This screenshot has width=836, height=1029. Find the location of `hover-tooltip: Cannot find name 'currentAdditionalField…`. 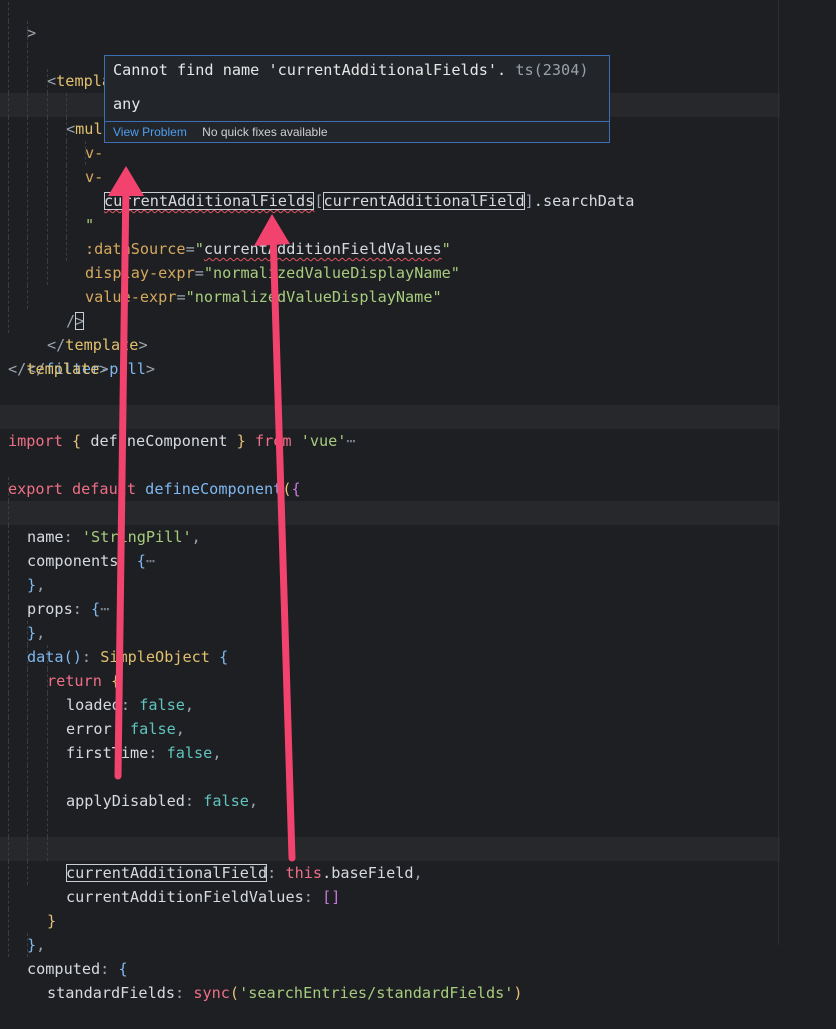

hover-tooltip: Cannot find name 'currentAdditionalField… is located at coordinates (357, 99).